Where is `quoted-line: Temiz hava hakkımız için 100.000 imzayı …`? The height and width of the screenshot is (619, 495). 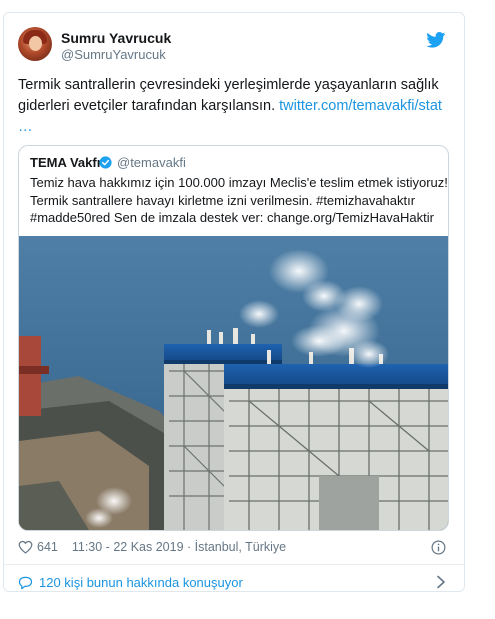
quoted-line: Temiz hava hakkımız için 100.000 imzayı … is located at coordinates (239, 182).